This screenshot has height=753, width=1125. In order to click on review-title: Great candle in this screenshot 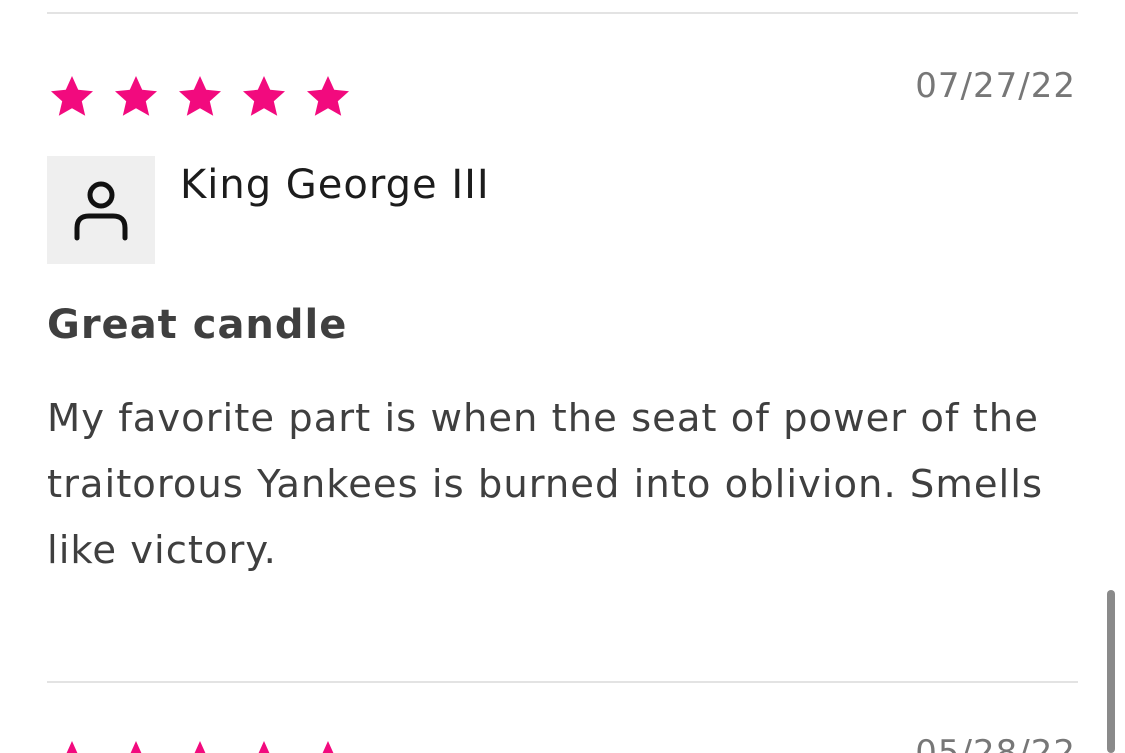, I will do `click(197, 325)`.